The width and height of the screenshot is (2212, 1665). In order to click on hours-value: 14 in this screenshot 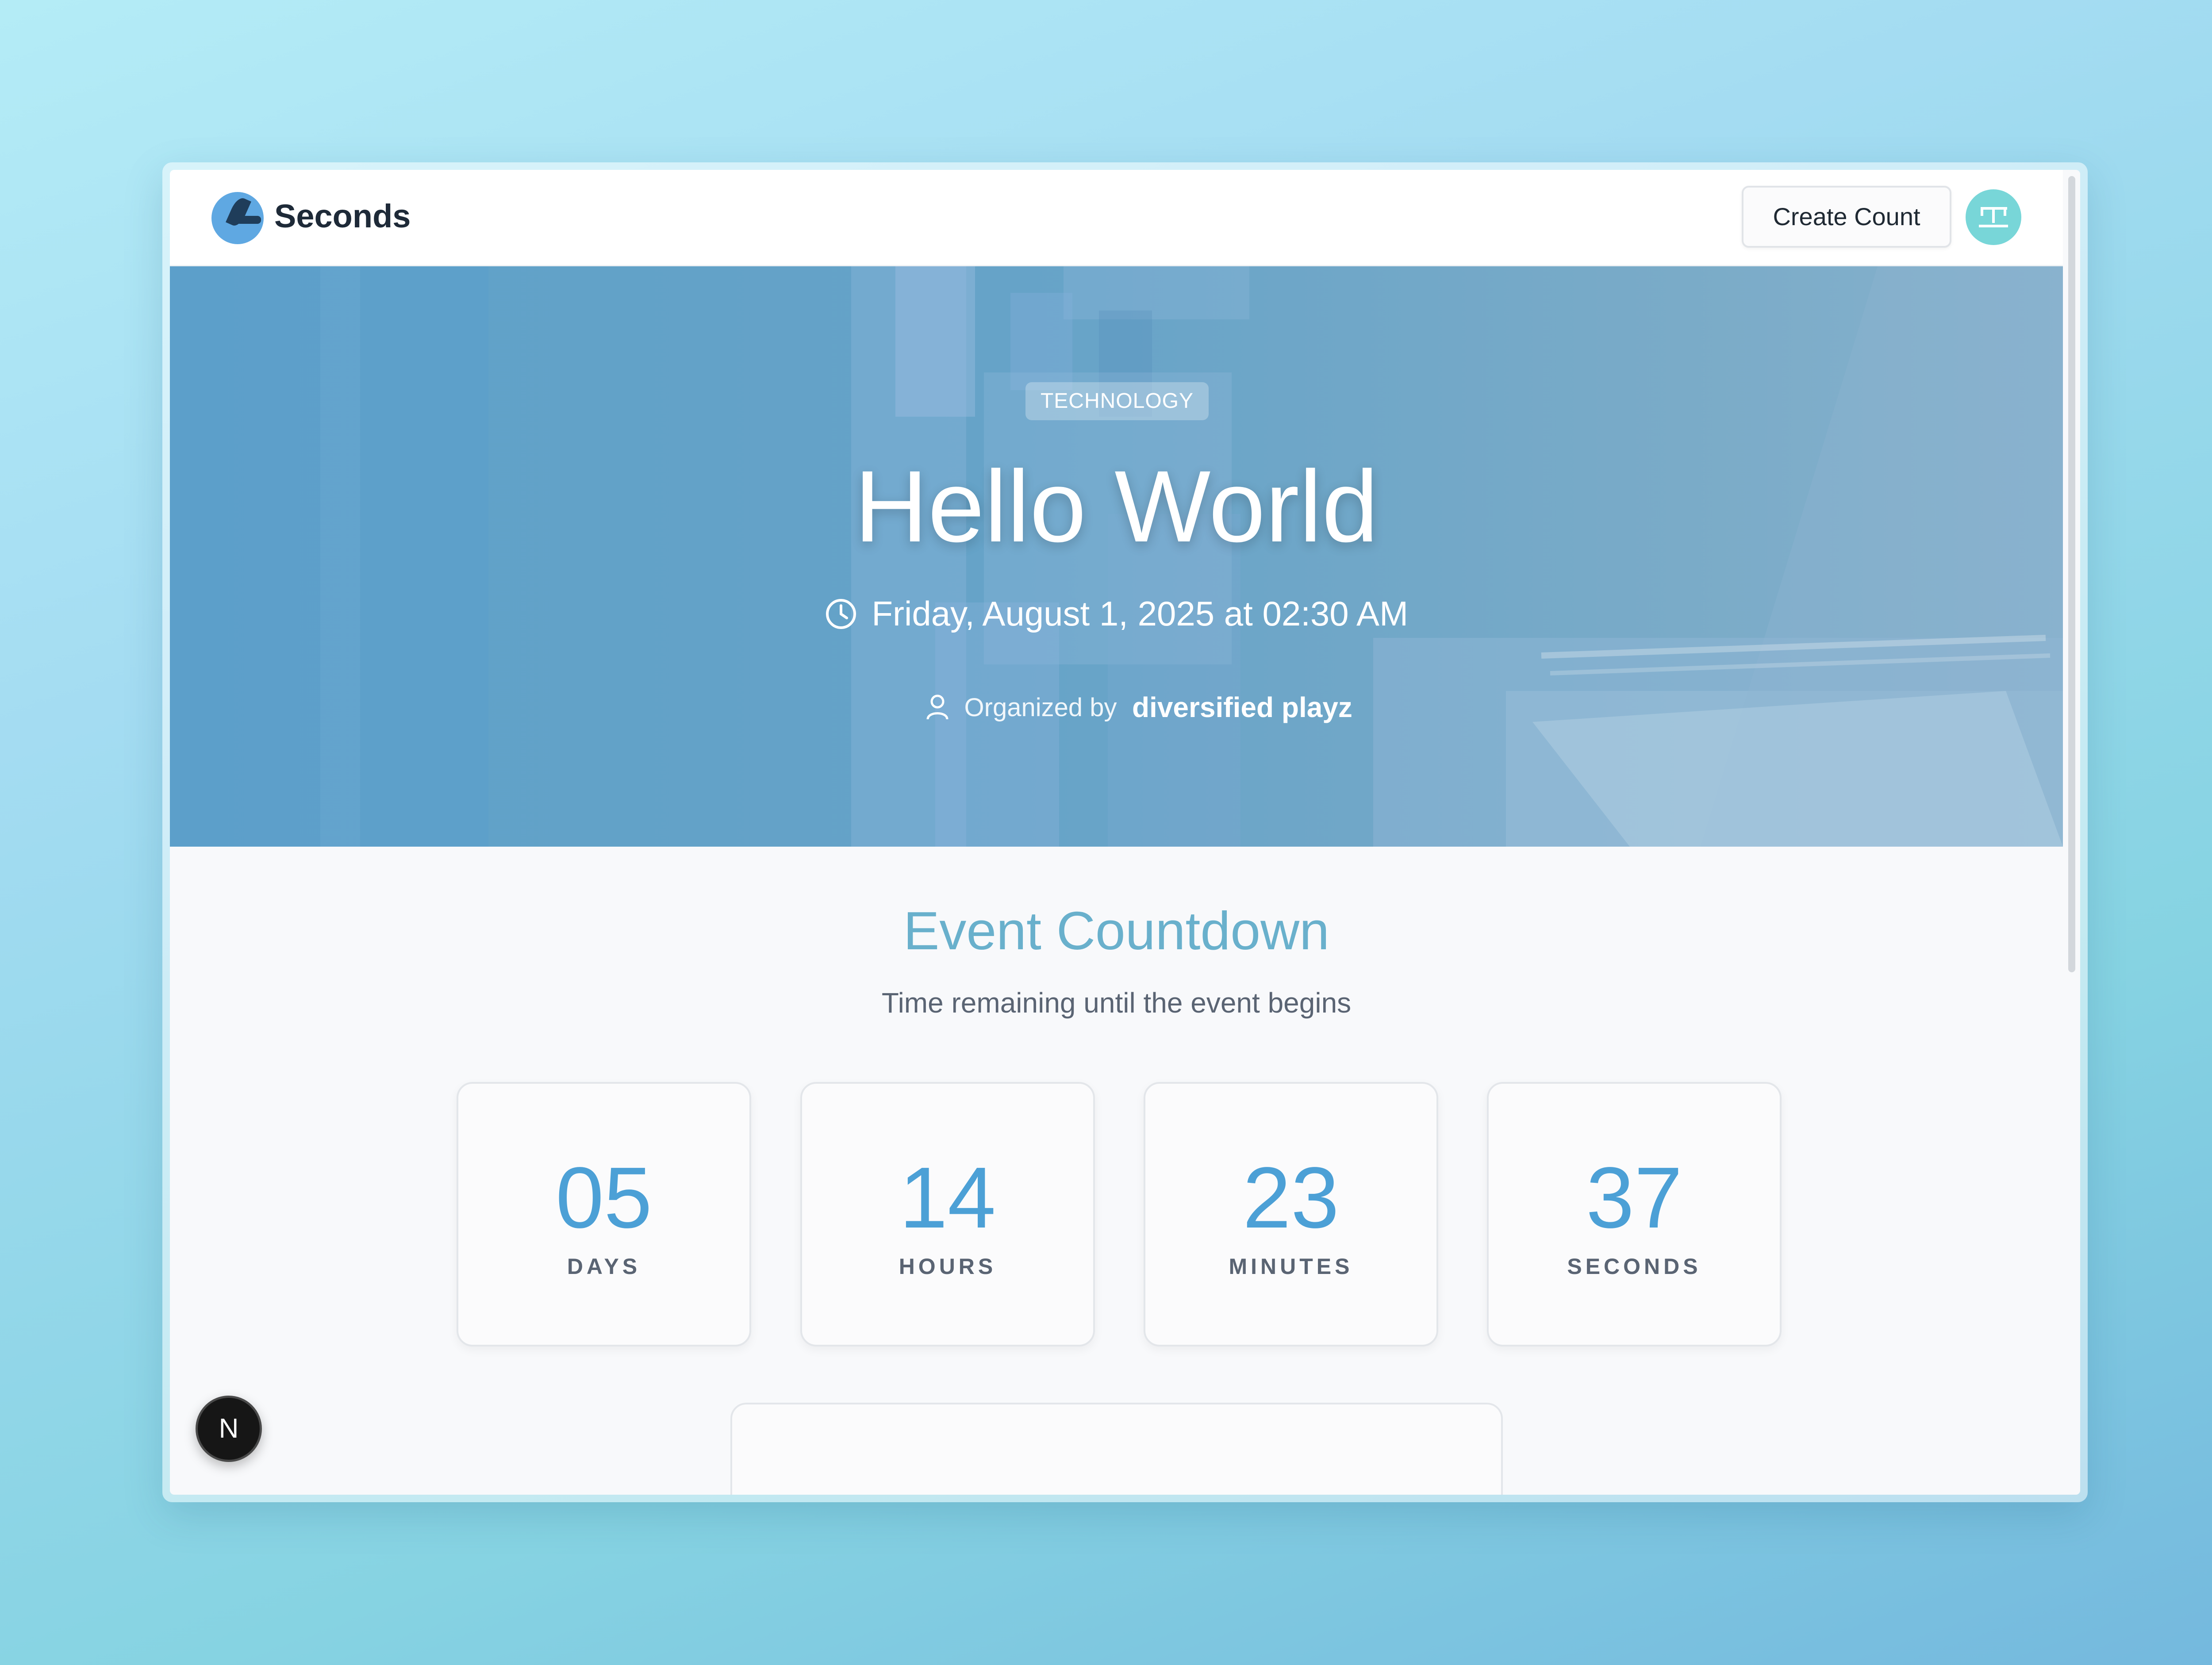, I will do `click(947, 1197)`.